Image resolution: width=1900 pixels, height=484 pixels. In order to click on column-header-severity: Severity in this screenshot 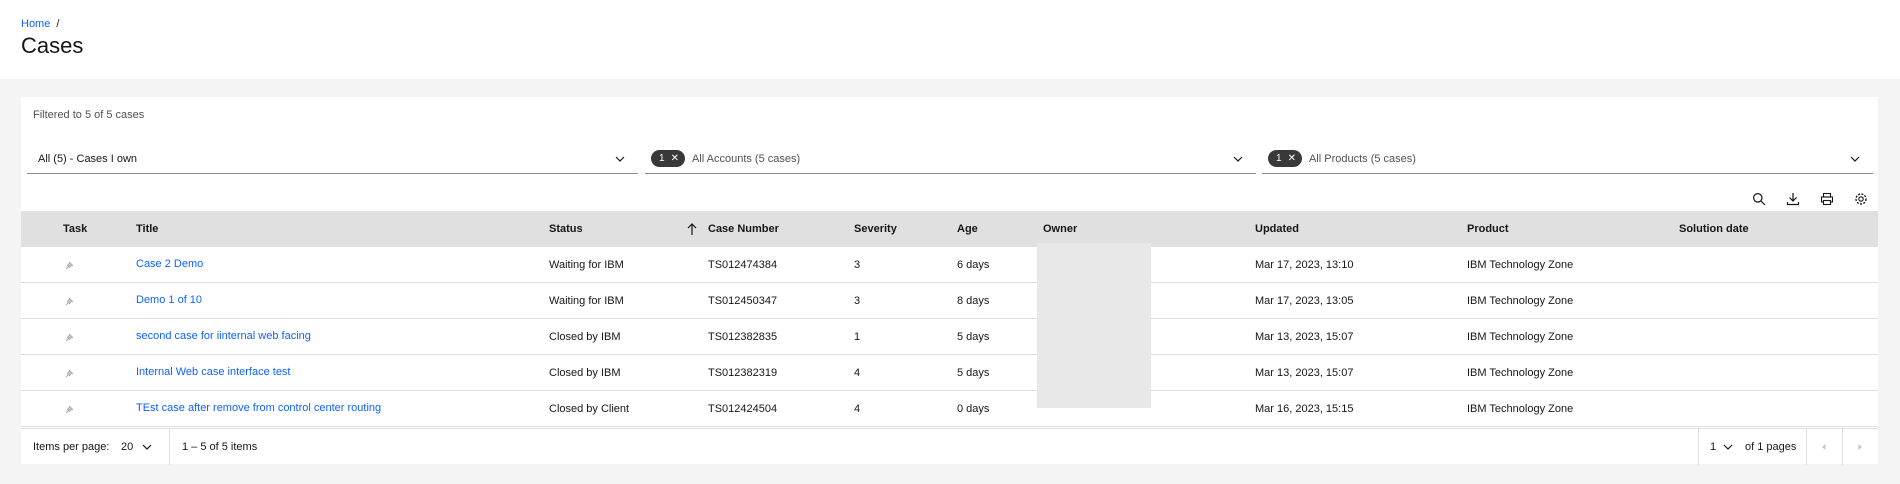, I will do `click(875, 229)`.